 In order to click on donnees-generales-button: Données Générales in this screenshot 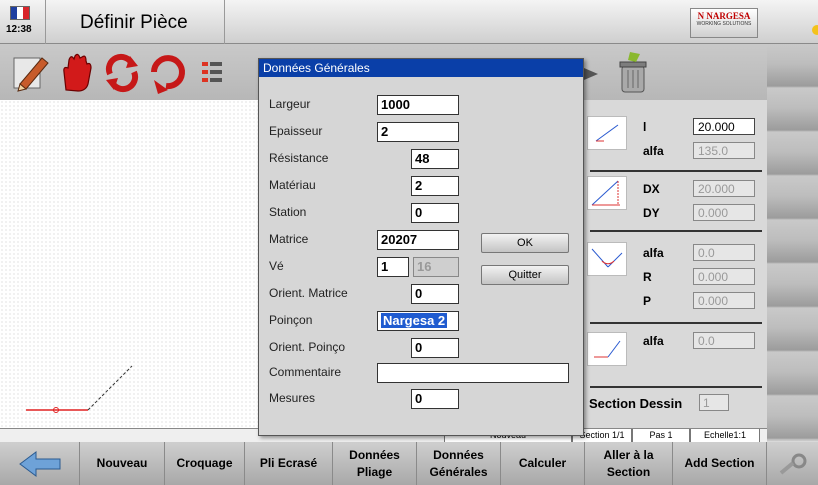, I will do `click(459, 463)`.